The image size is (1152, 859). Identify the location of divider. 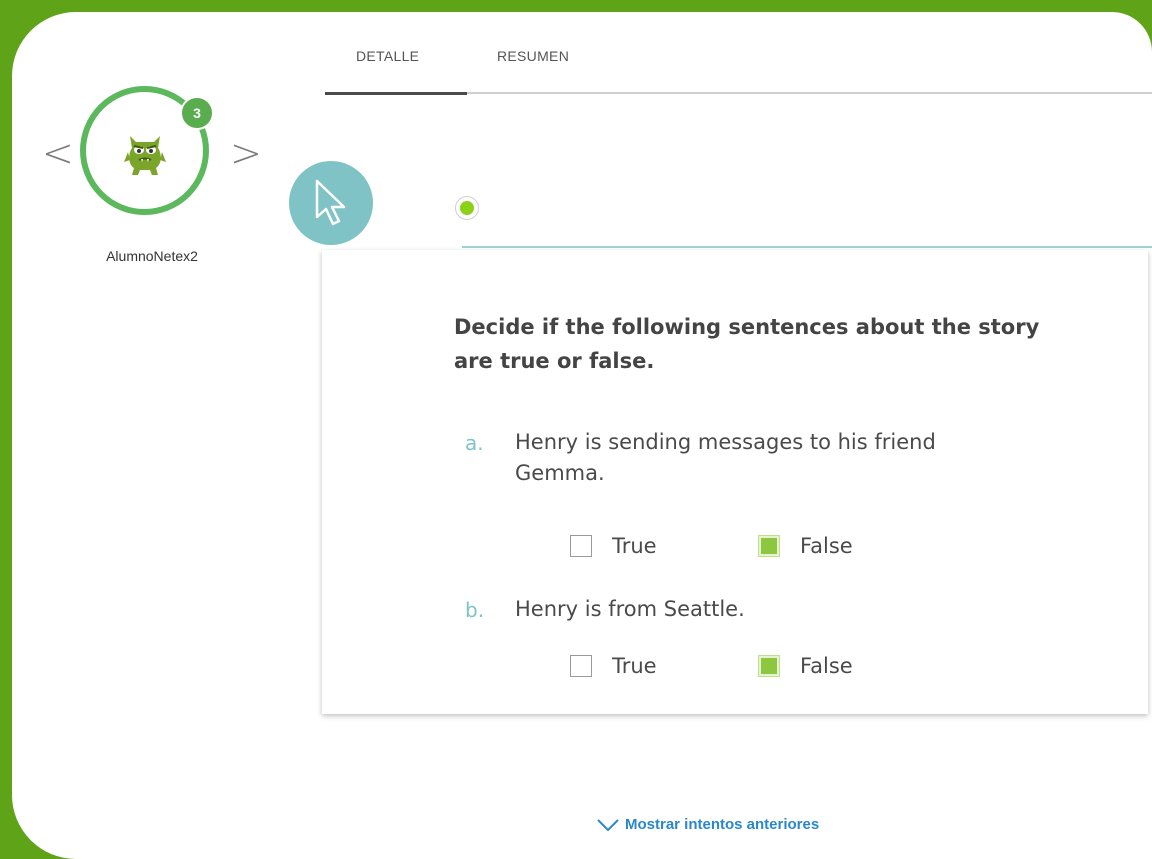
(807, 247).